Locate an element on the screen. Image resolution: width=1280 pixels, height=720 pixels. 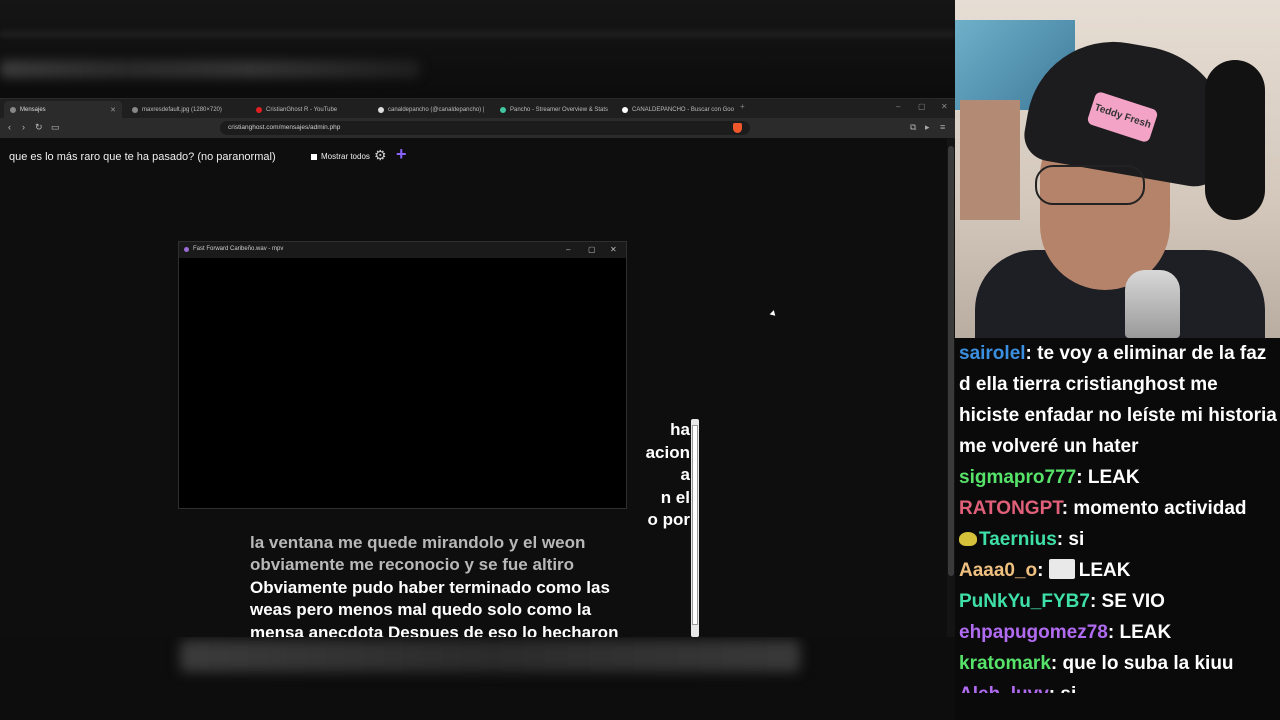
page-scrollbar is located at coordinates (951, 387).